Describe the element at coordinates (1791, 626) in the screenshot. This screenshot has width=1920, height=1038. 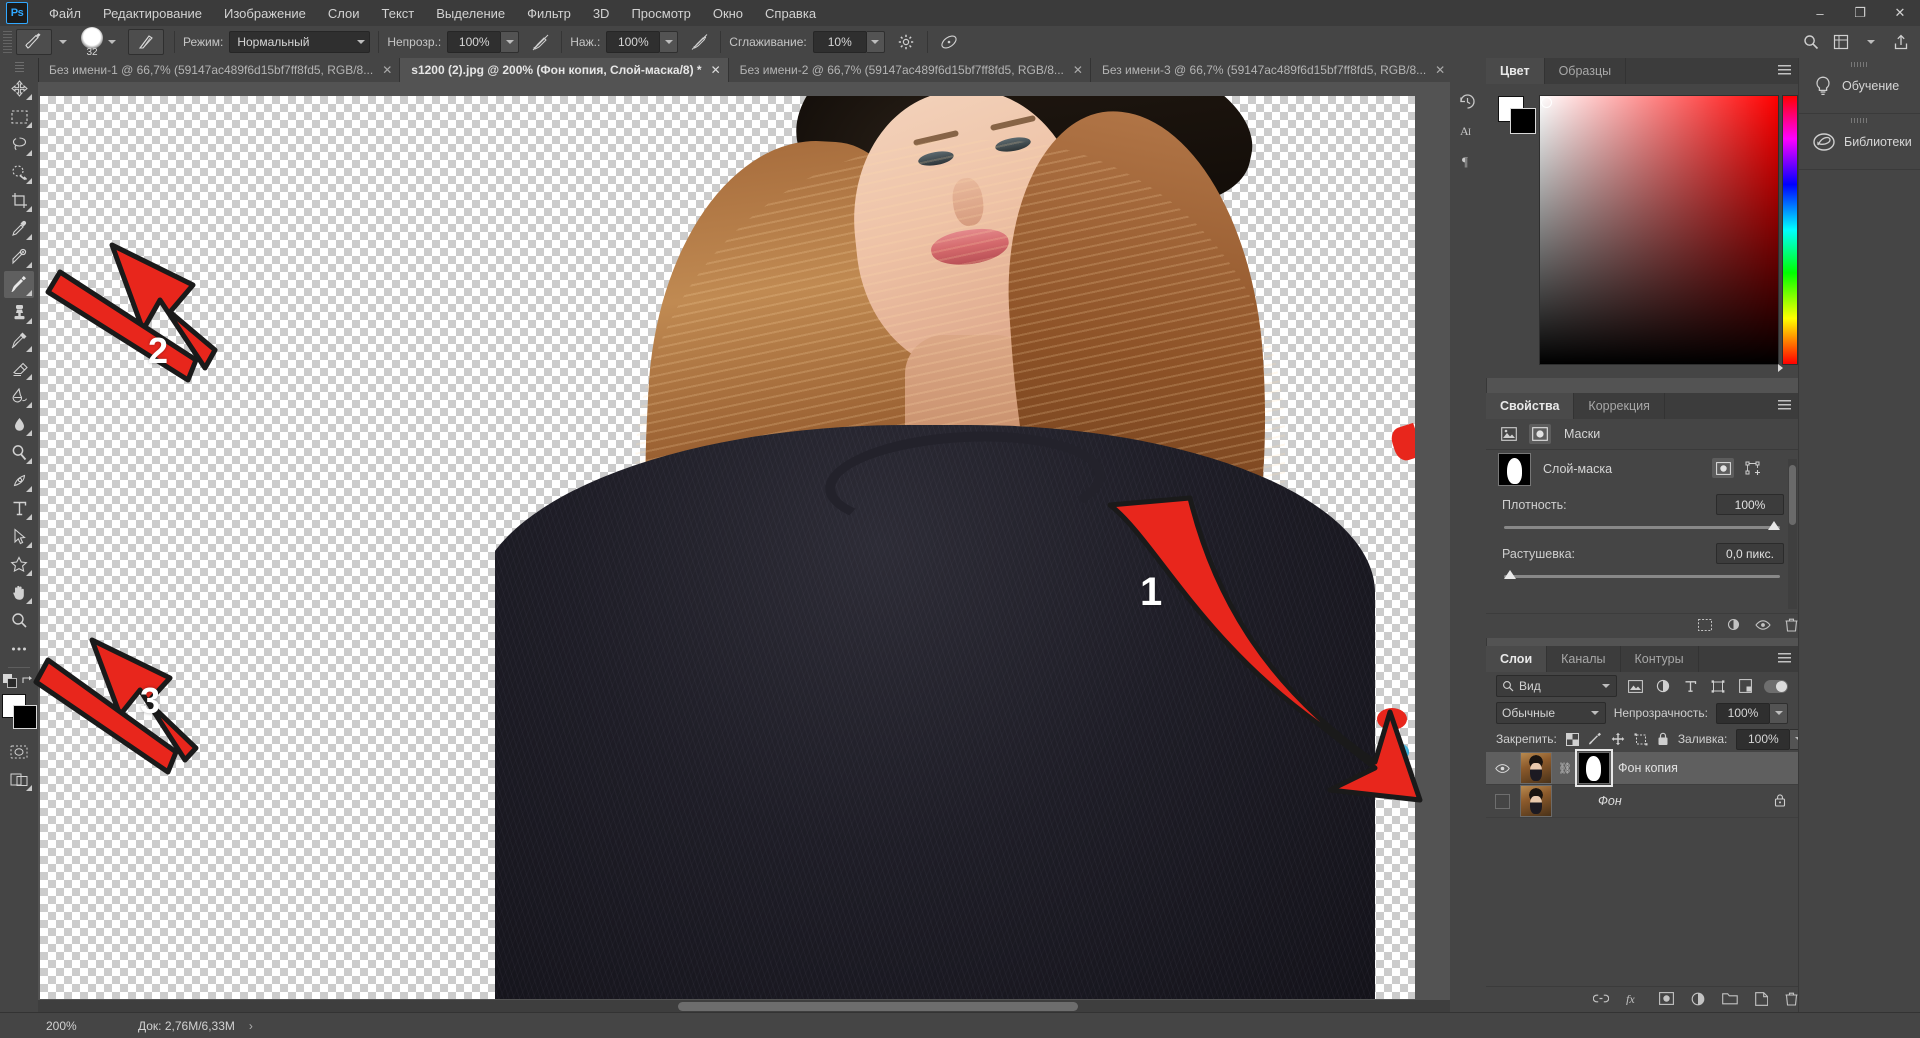
I see `delete-mask-trash-icon` at that location.